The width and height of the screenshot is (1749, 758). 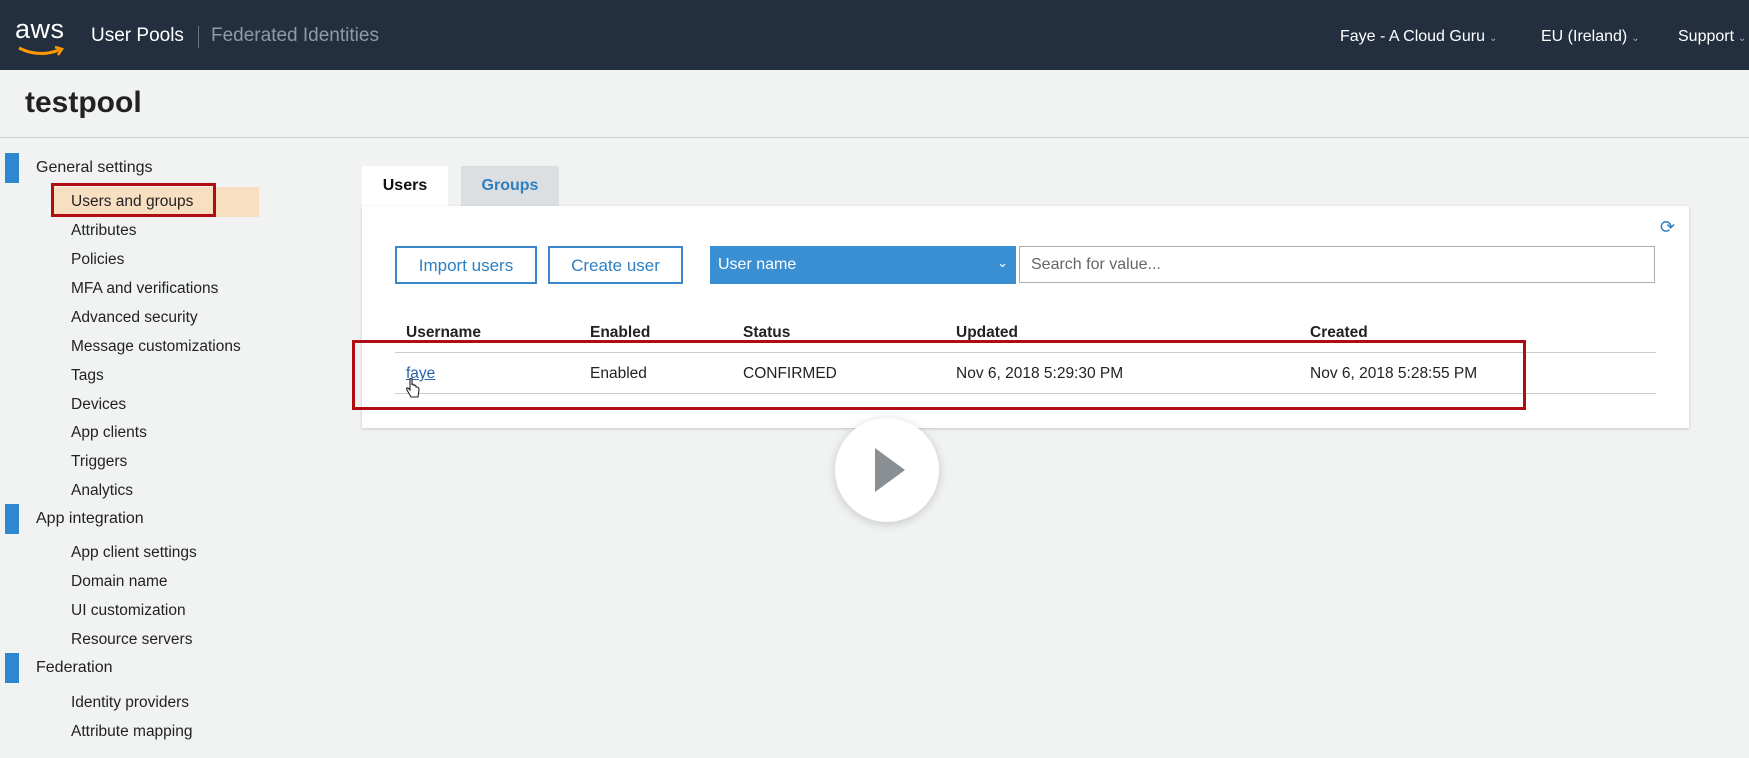 What do you see at coordinates (134, 553) in the screenshot?
I see `sidebar-item-app-client-settings: App client settings` at bounding box center [134, 553].